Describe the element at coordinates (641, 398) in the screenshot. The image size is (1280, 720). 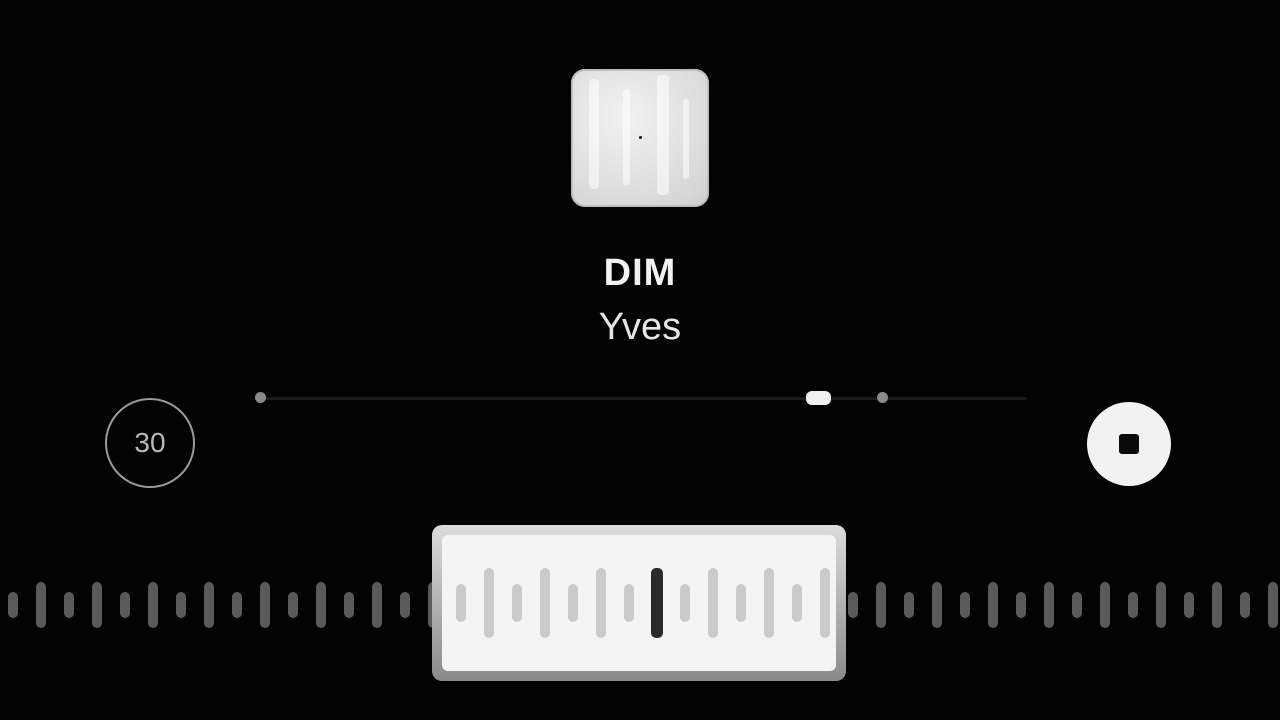
I see `progress-track` at that location.